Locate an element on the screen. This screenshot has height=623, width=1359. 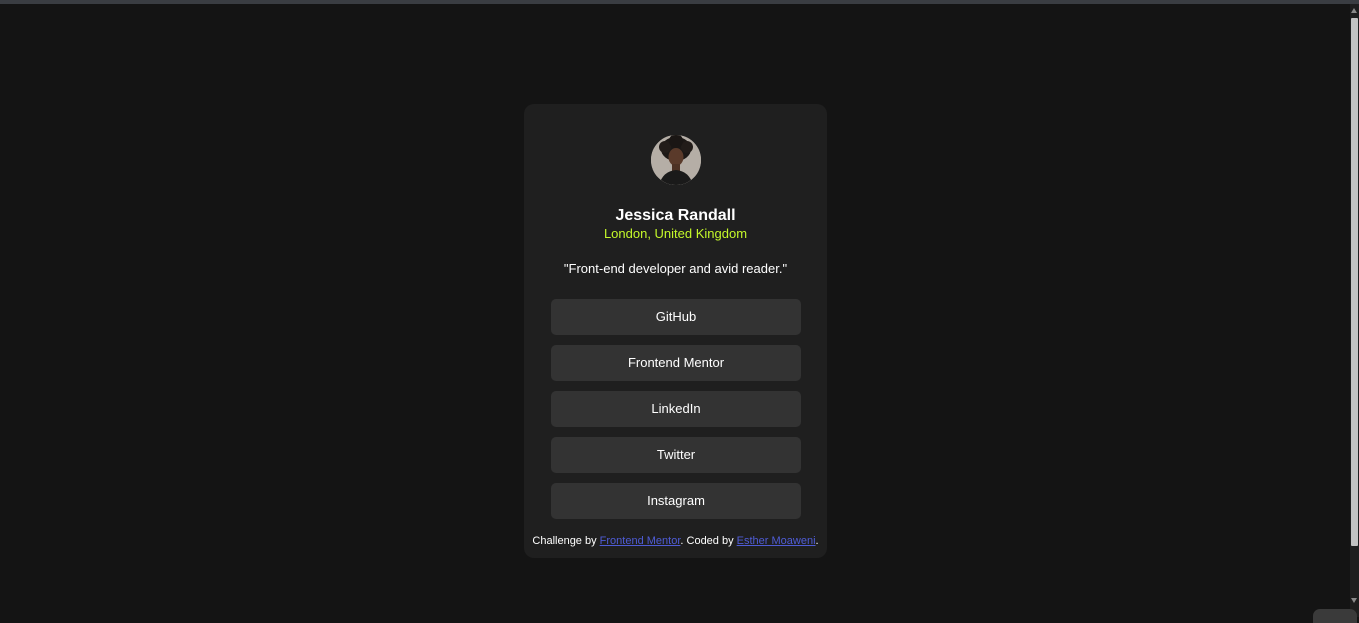
profile-photo-icon is located at coordinates (676, 160).